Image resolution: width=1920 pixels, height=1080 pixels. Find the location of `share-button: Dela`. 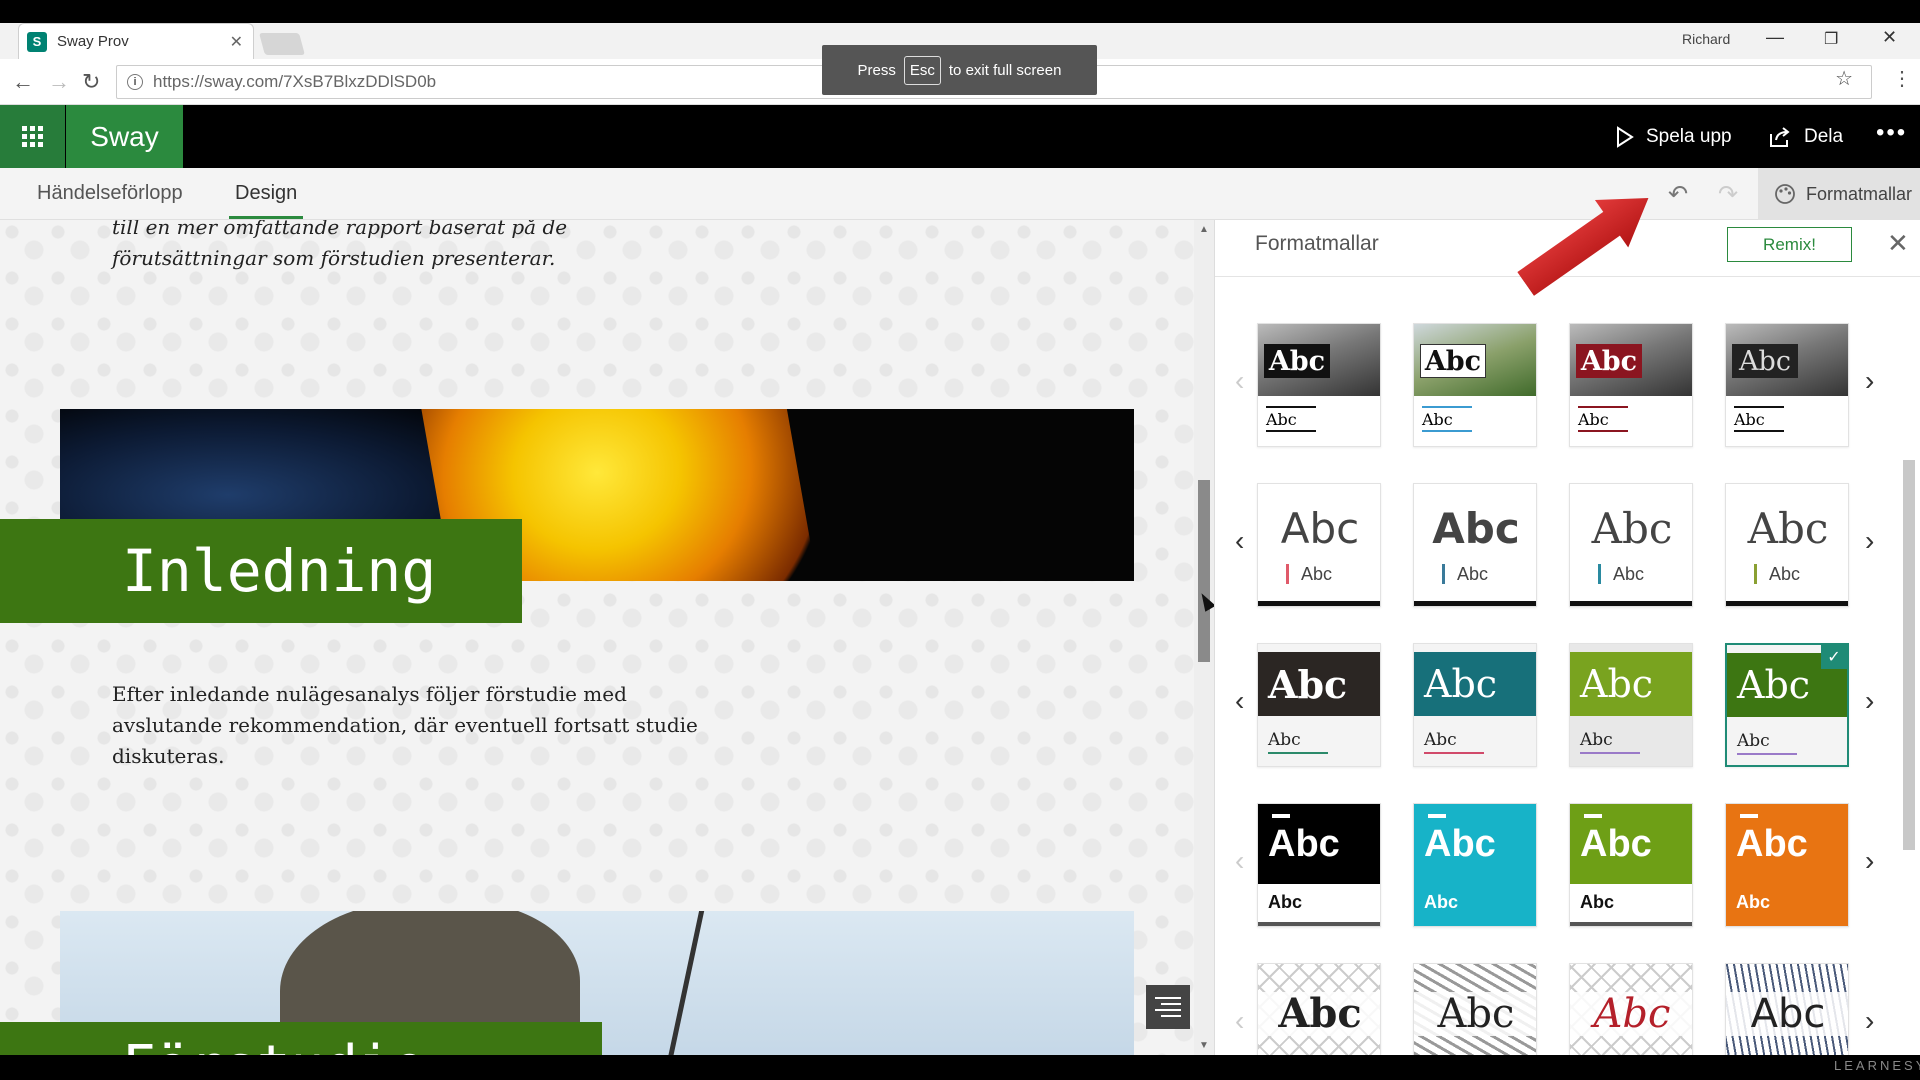

share-button: Dela is located at coordinates (1805, 136).